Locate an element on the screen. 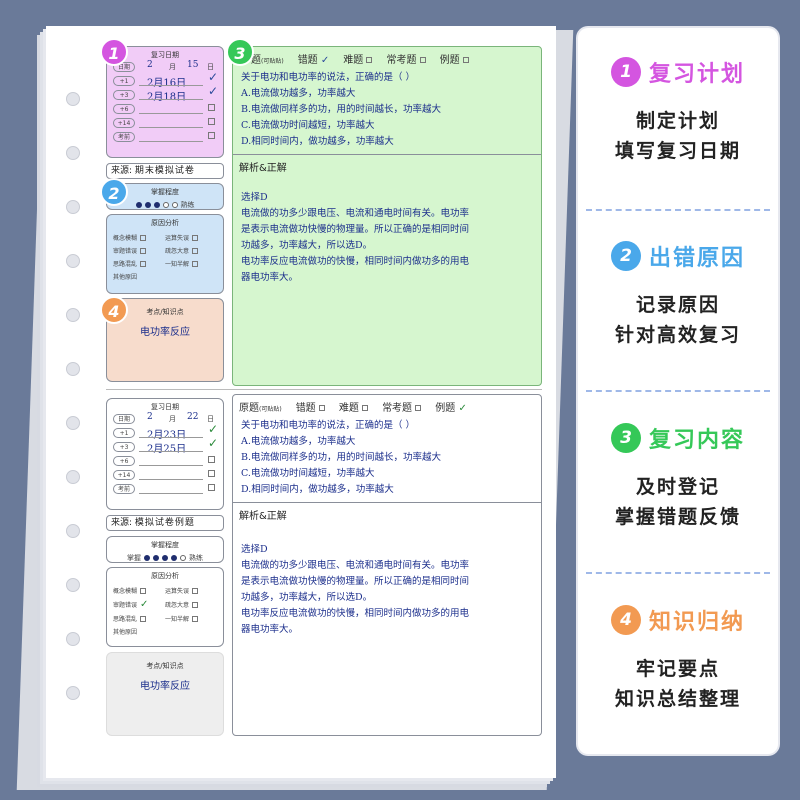 The image size is (800, 800). review-row: +1 2月23日 ✓ is located at coordinates (165, 431).